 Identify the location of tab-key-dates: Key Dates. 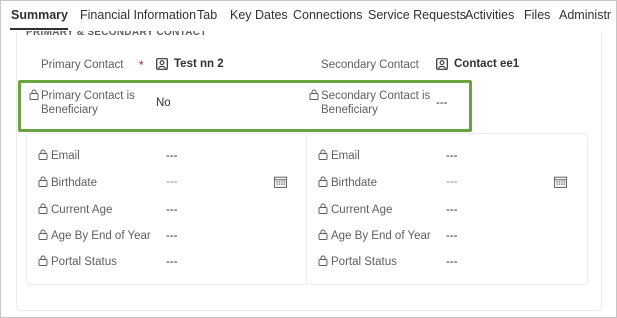
(259, 15).